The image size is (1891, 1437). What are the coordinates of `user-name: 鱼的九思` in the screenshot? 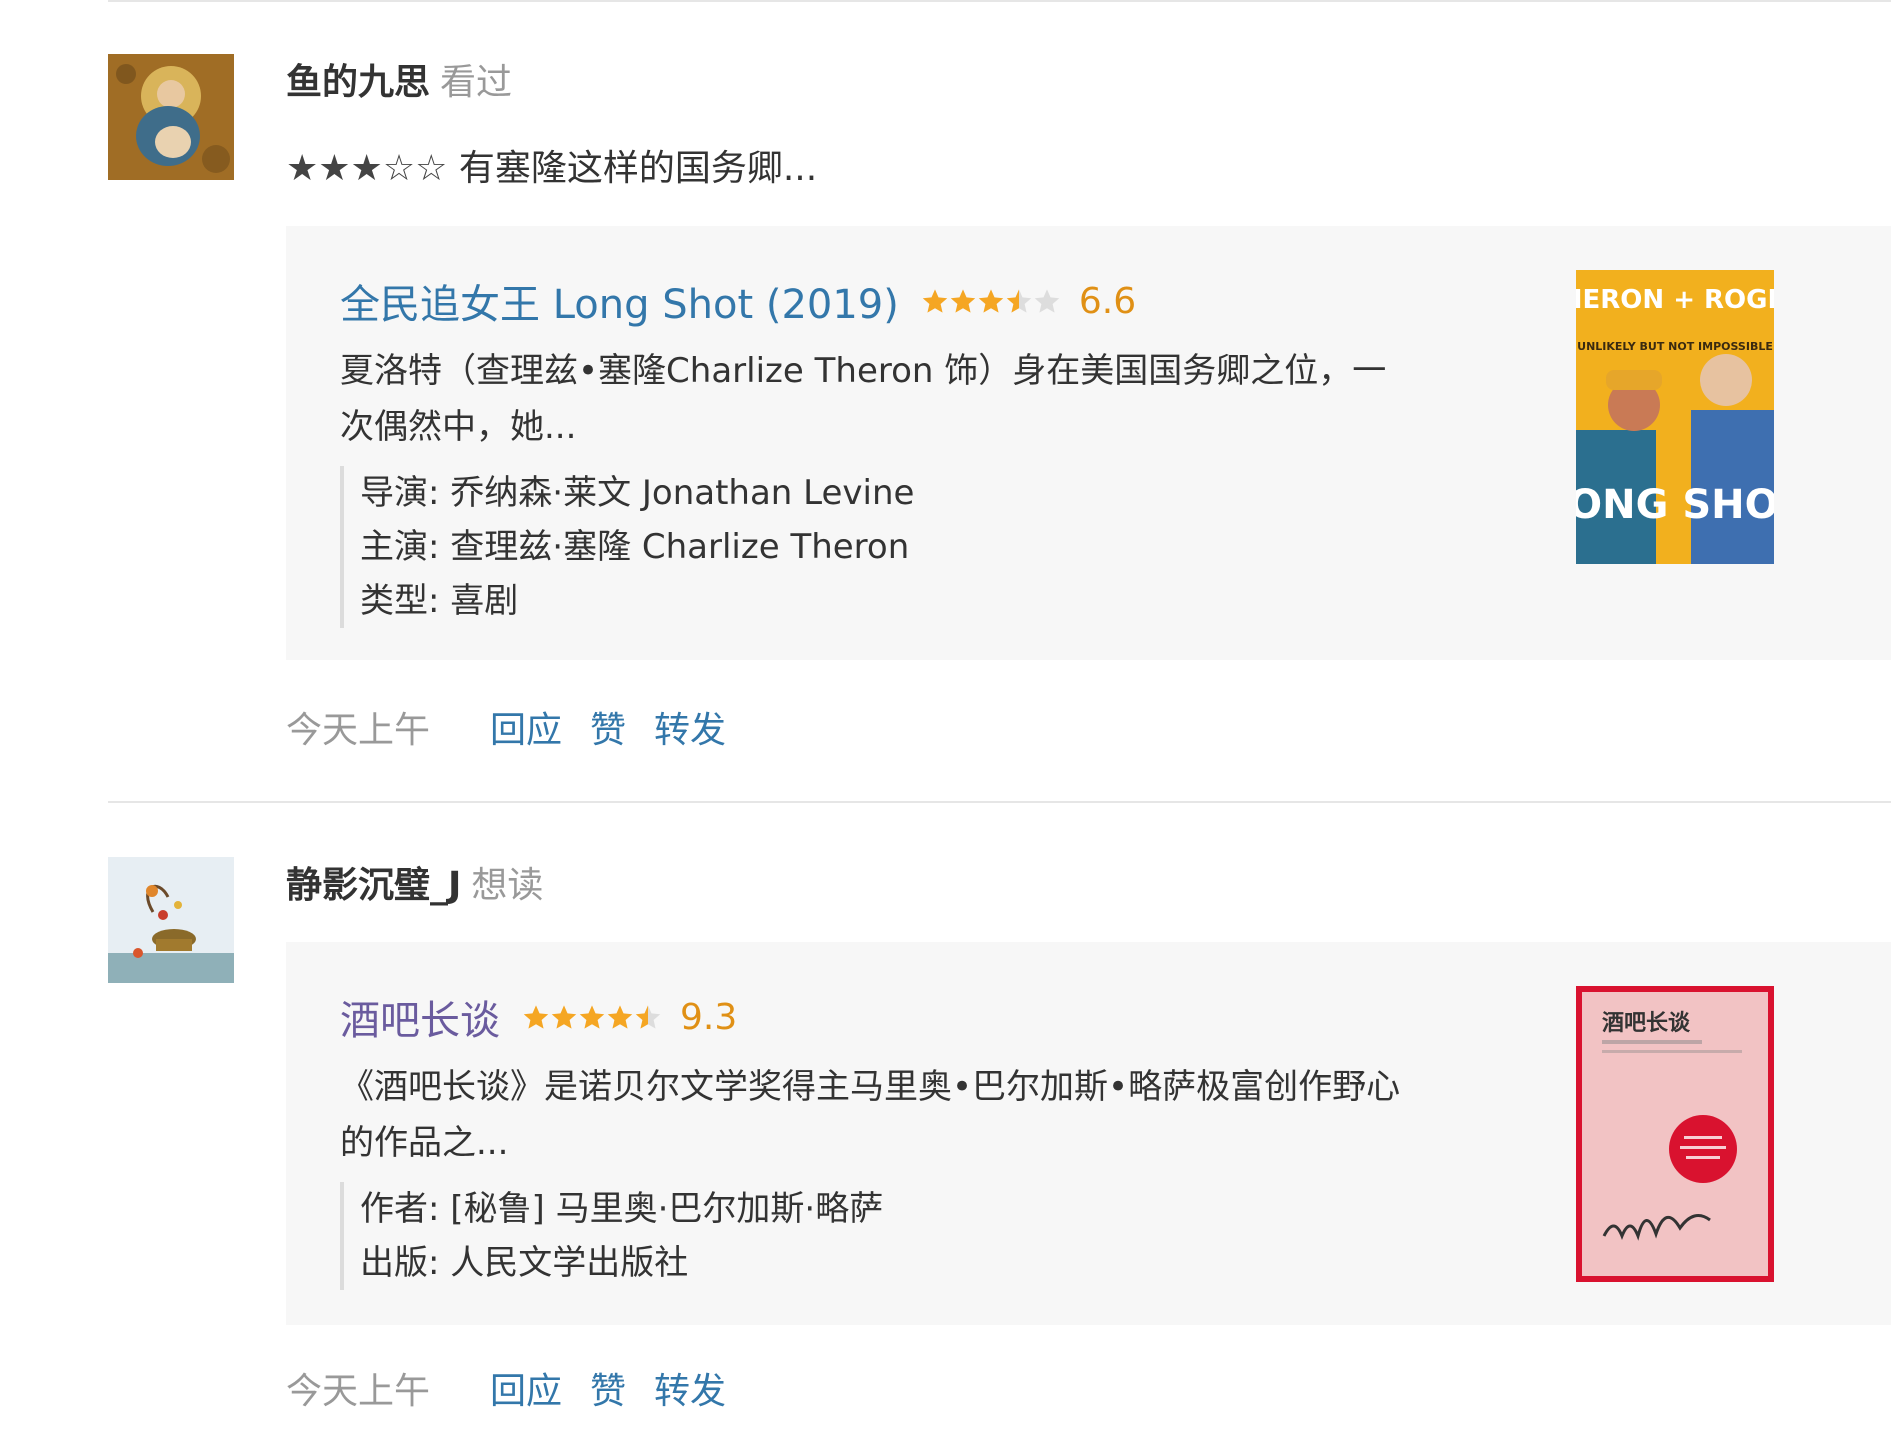 It's located at (358, 82).